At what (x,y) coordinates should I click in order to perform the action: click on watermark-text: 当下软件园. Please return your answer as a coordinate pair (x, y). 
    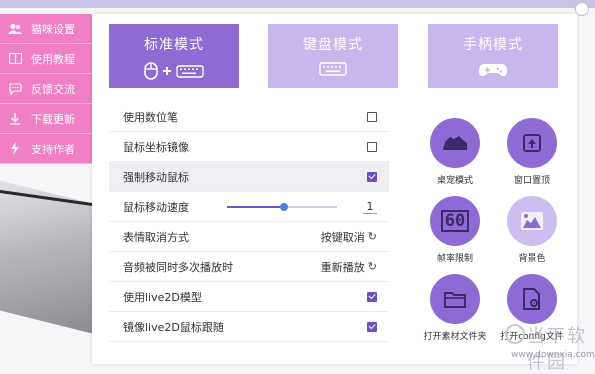
    Looking at the image, I should click on (557, 349).